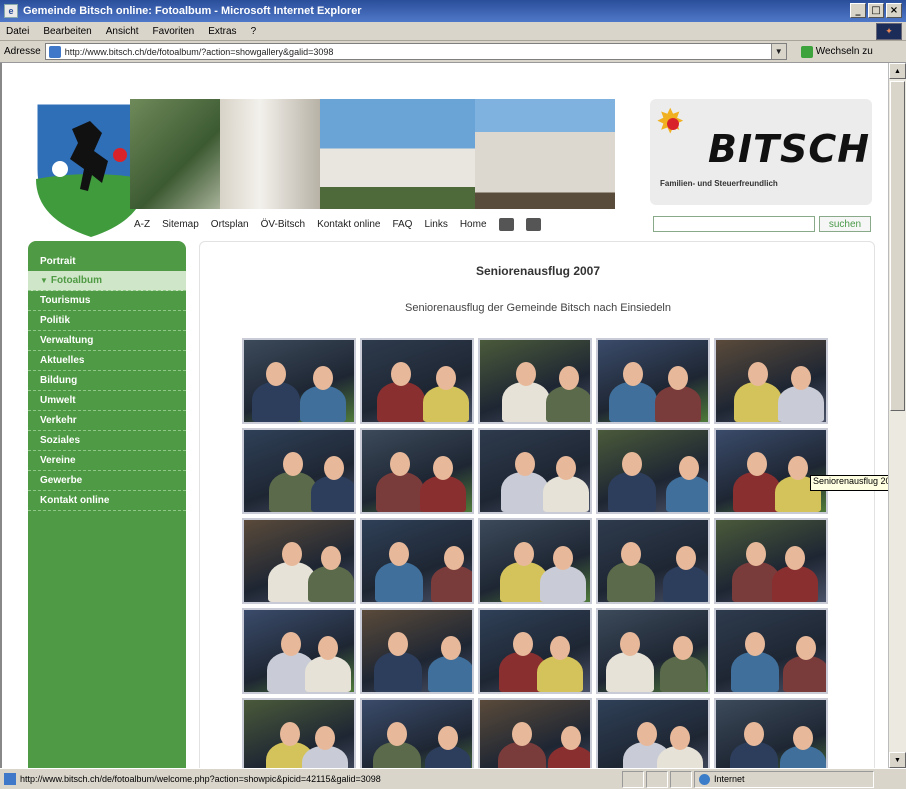  Describe the element at coordinates (897, 415) in the screenshot. I see `vertical-scrollbar: ▲ ▼` at that location.